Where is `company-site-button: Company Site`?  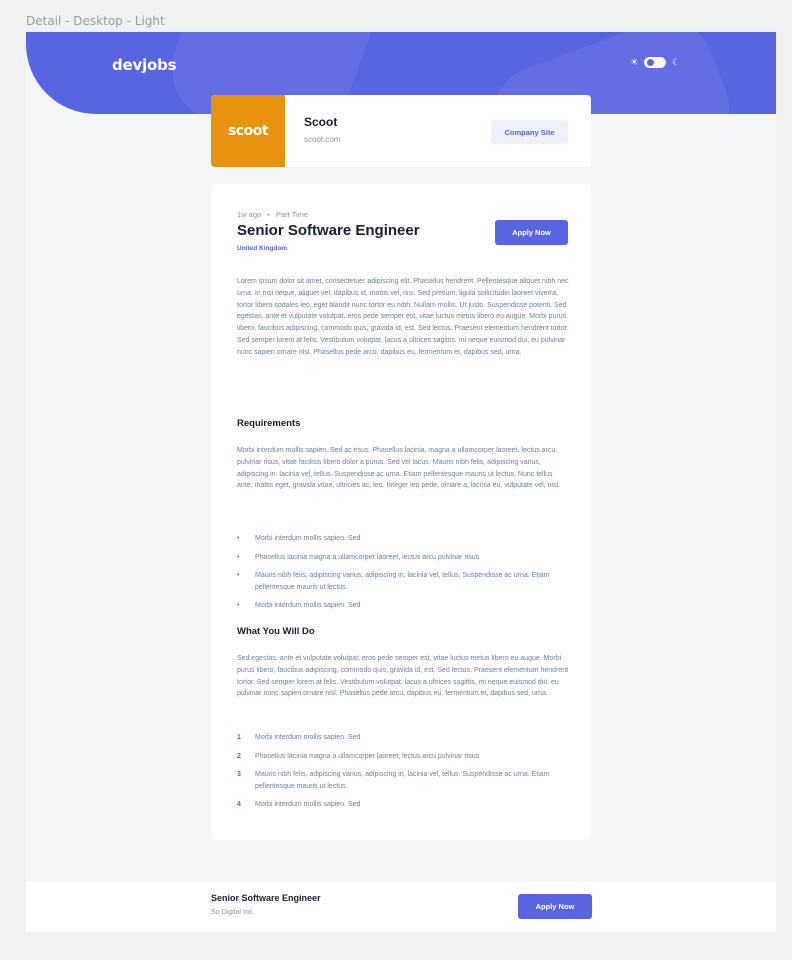 company-site-button: Company Site is located at coordinates (529, 132).